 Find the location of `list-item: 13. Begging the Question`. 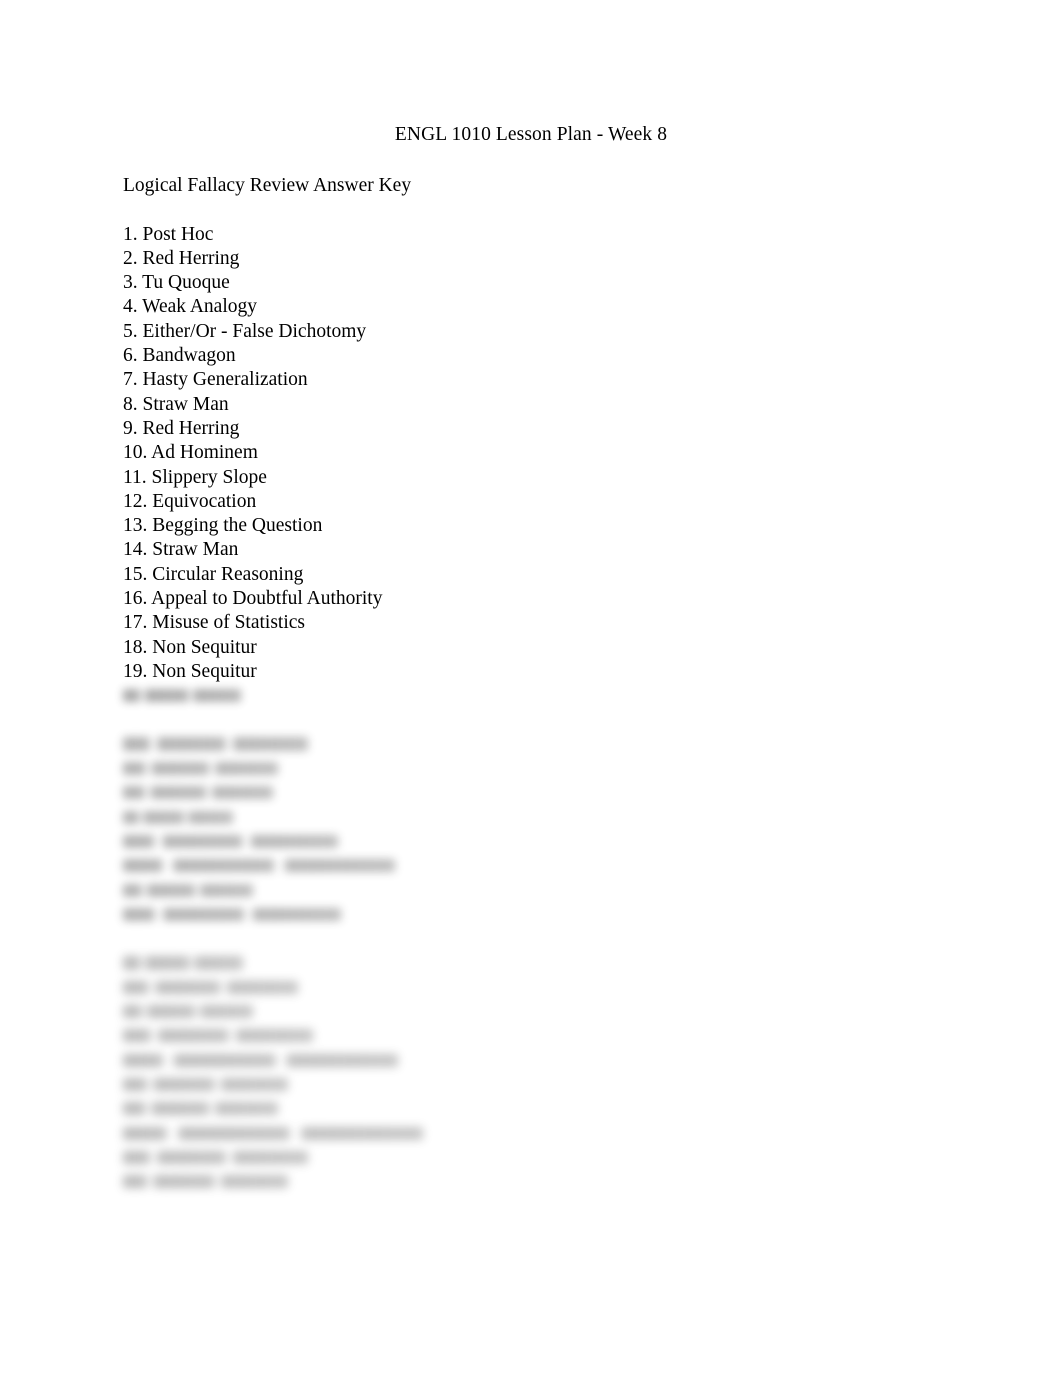

list-item: 13. Begging the Question is located at coordinates (223, 526).